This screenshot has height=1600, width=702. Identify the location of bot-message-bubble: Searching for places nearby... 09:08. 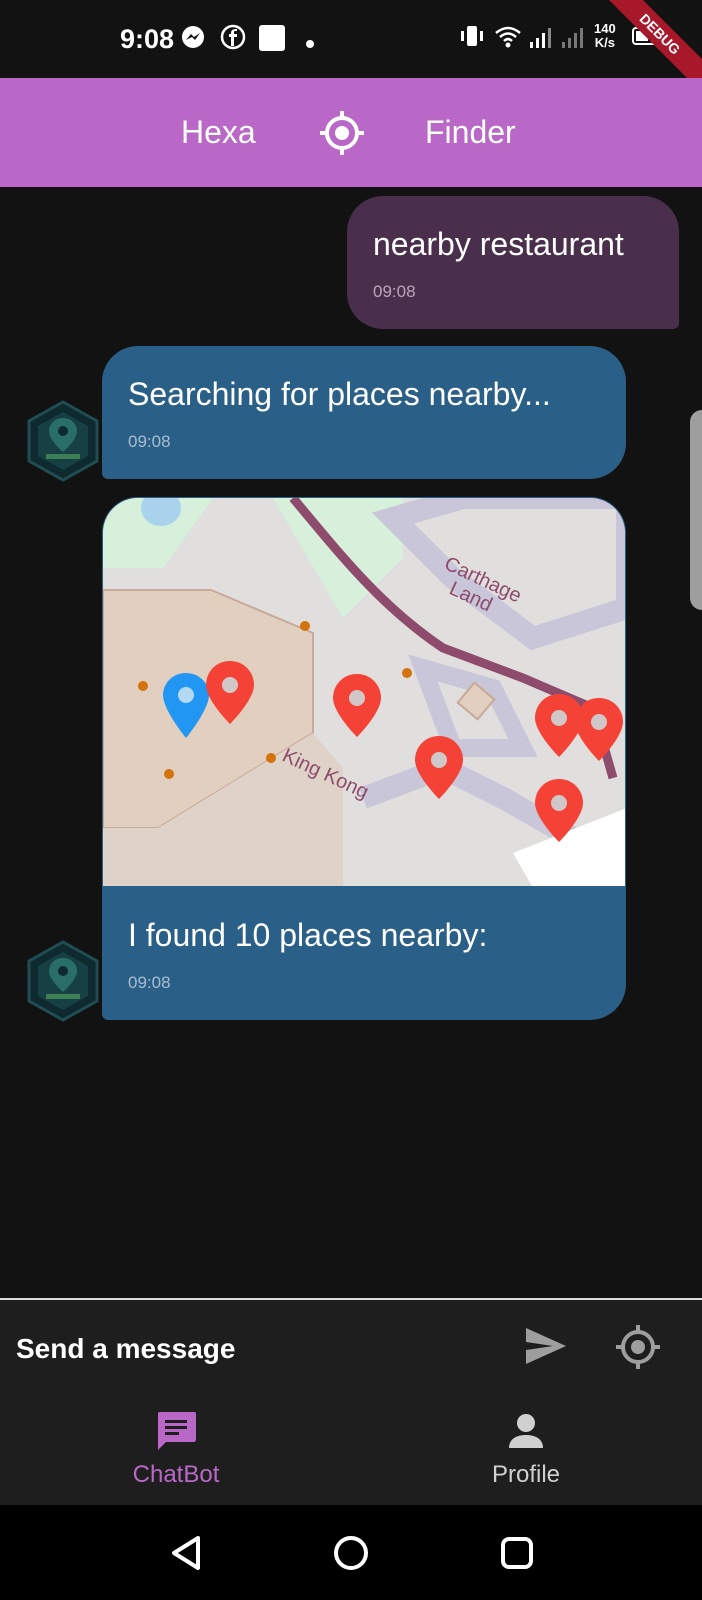
(364, 412).